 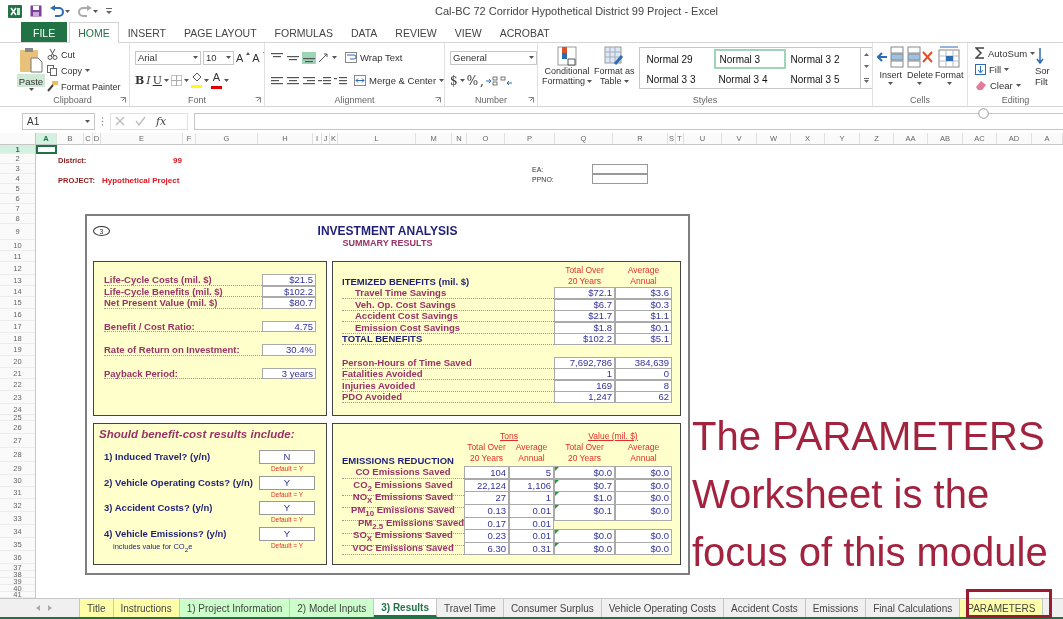 What do you see at coordinates (472, 80) in the screenshot?
I see `percent-button: %` at bounding box center [472, 80].